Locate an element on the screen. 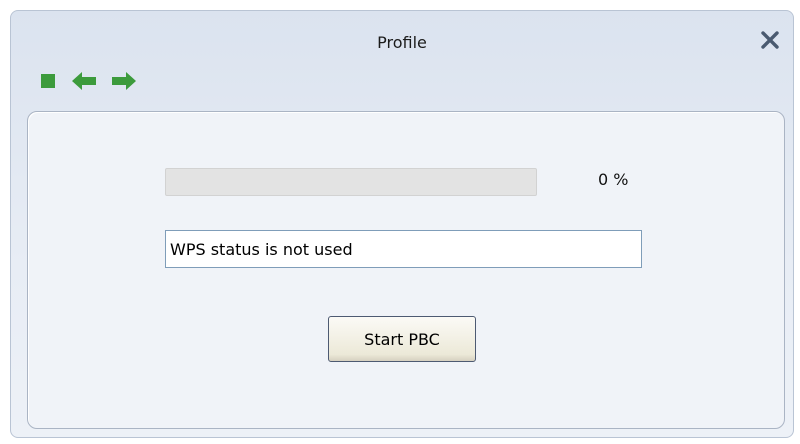 This screenshot has width=800, height=444. back-arrow-icon is located at coordinates (84, 81).